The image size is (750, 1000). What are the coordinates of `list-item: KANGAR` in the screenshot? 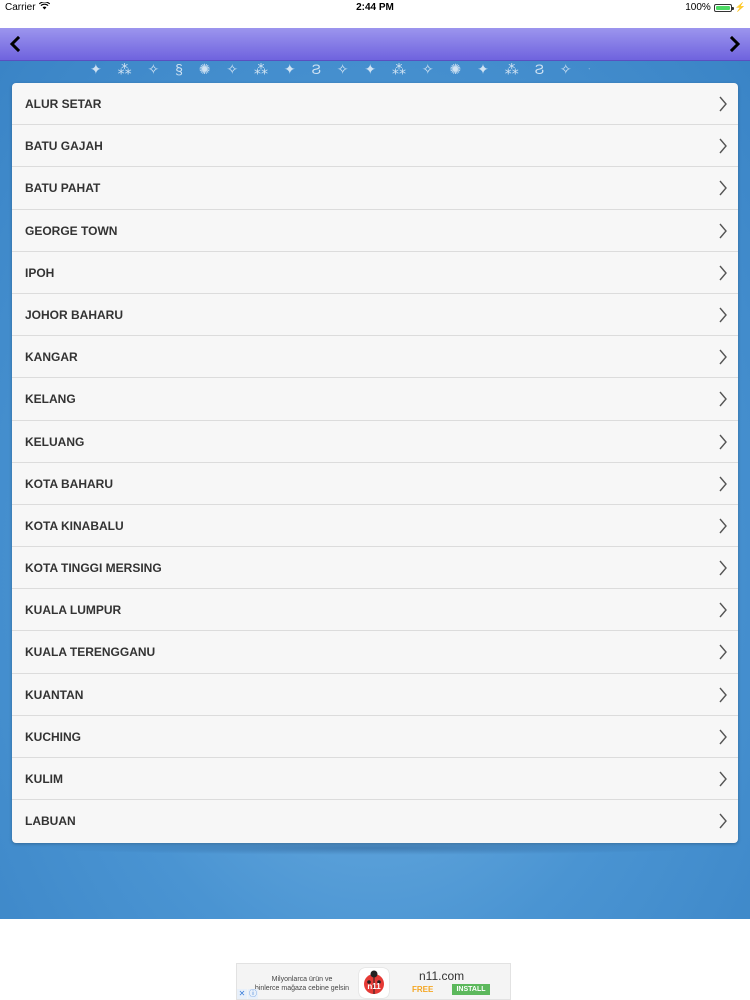 It's located at (375, 357).